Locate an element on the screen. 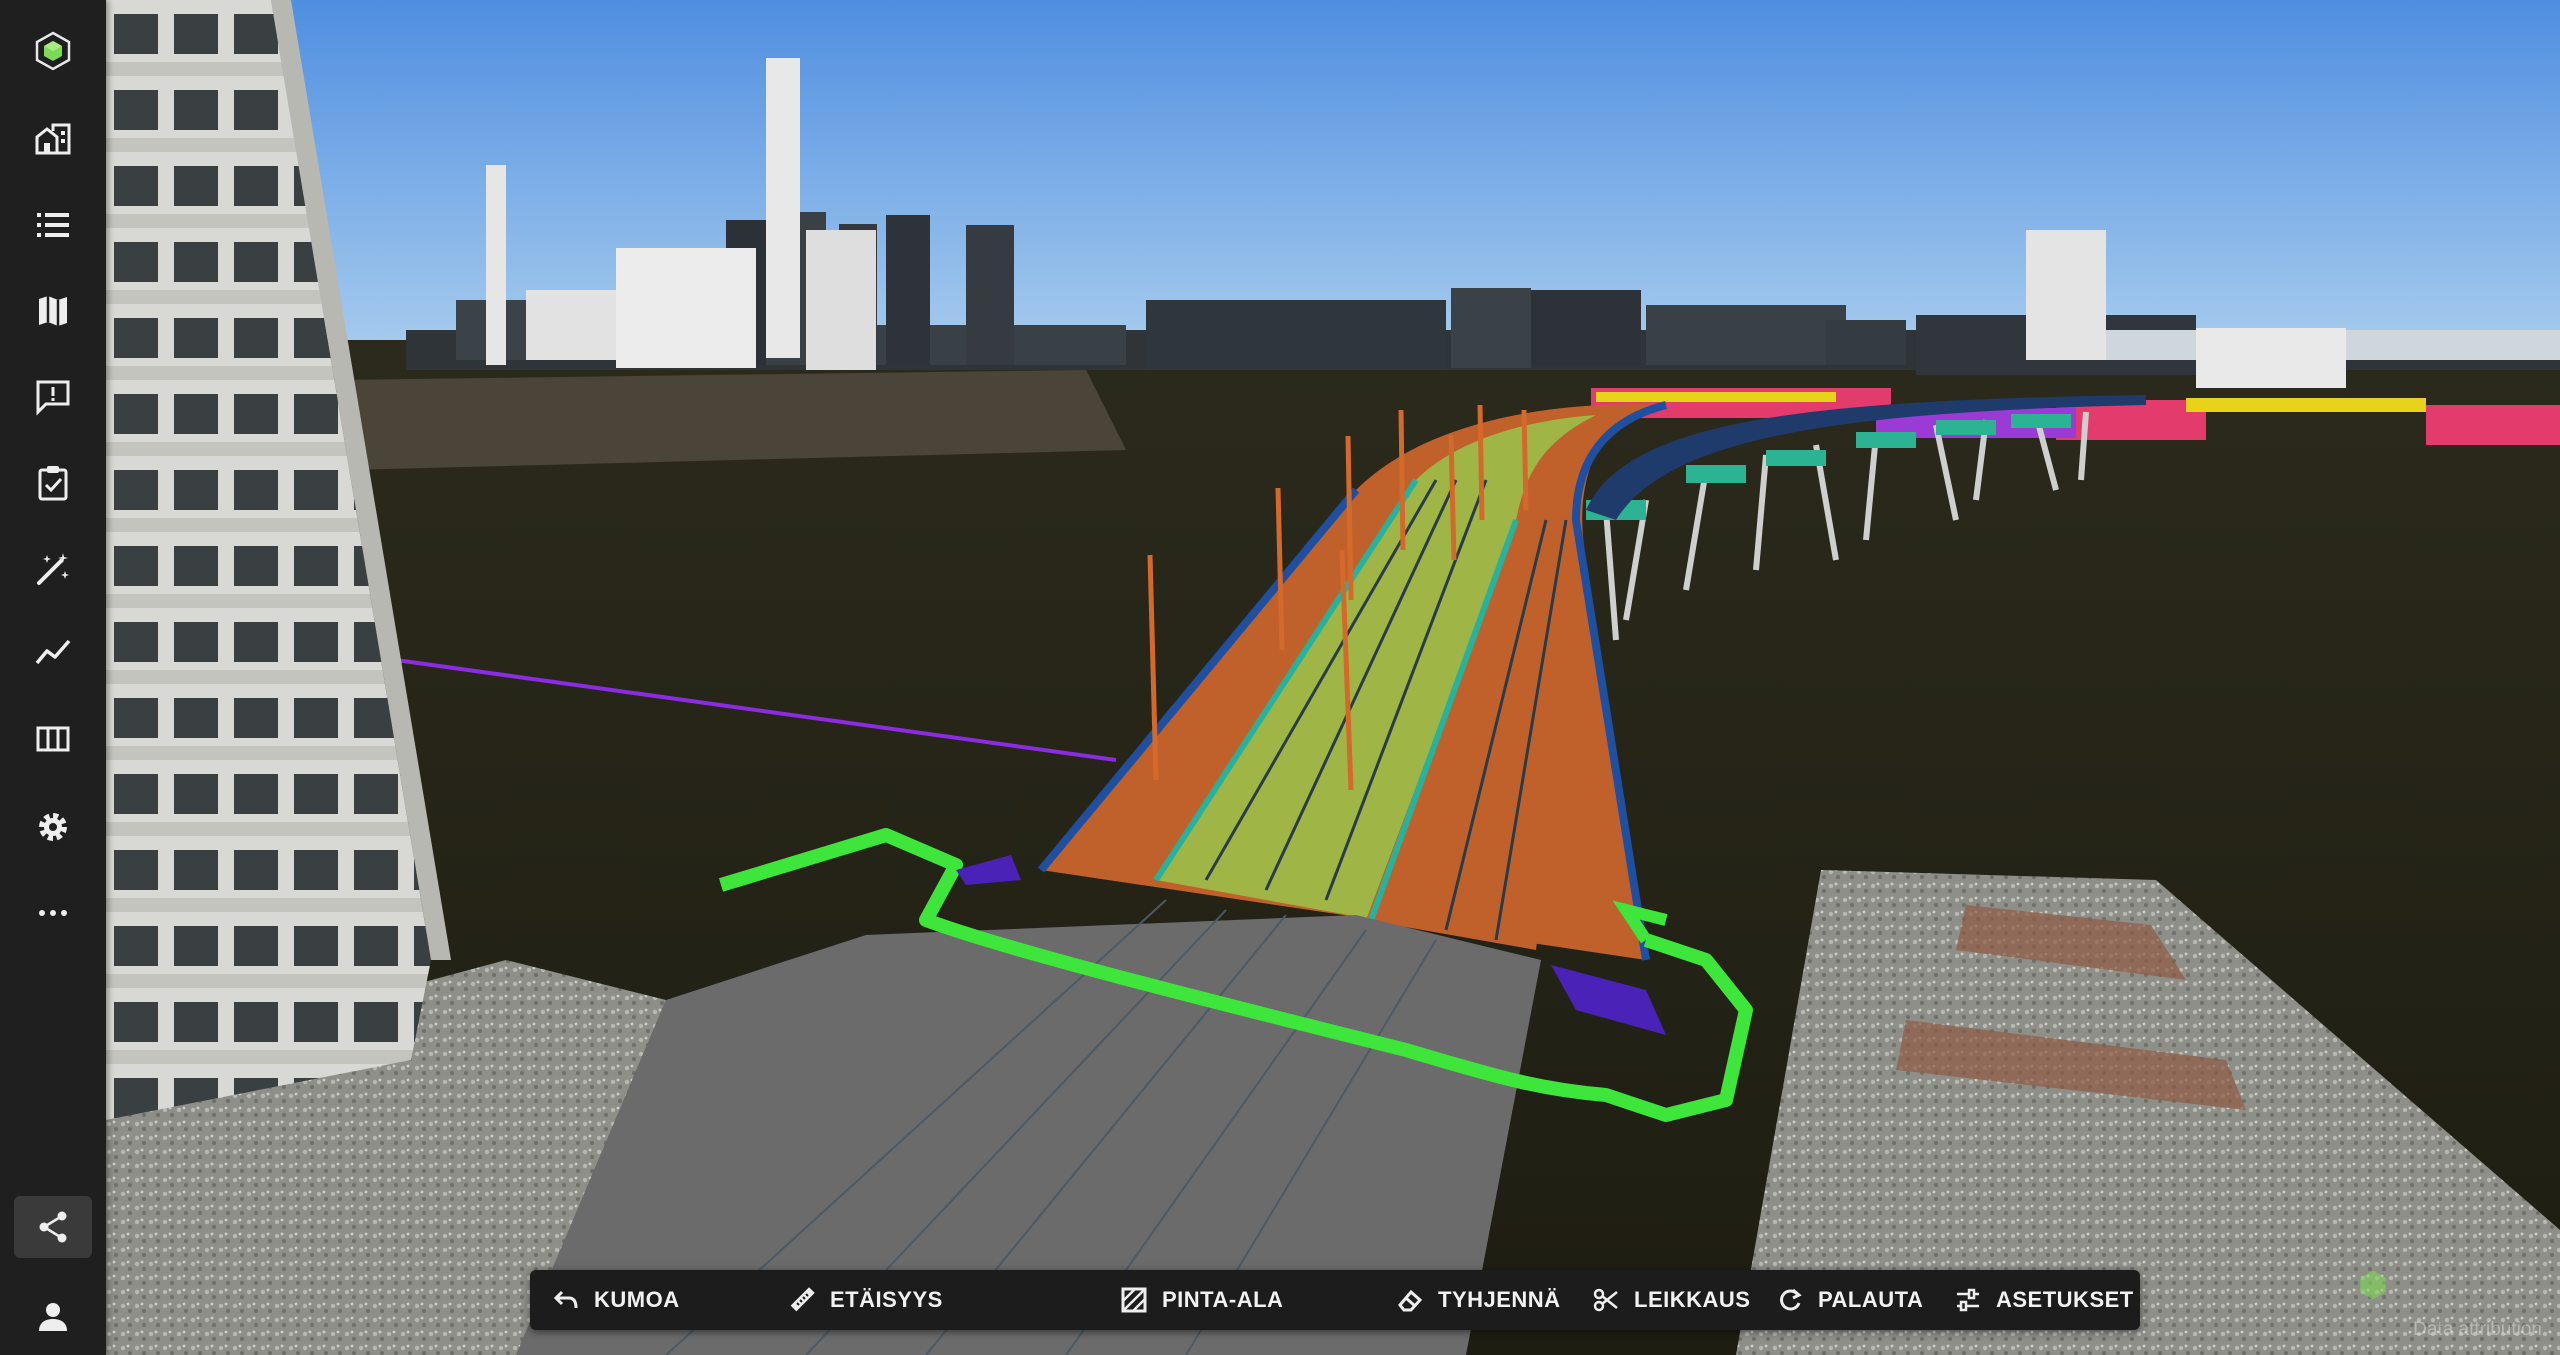  line-chart-icon is located at coordinates (53, 652).